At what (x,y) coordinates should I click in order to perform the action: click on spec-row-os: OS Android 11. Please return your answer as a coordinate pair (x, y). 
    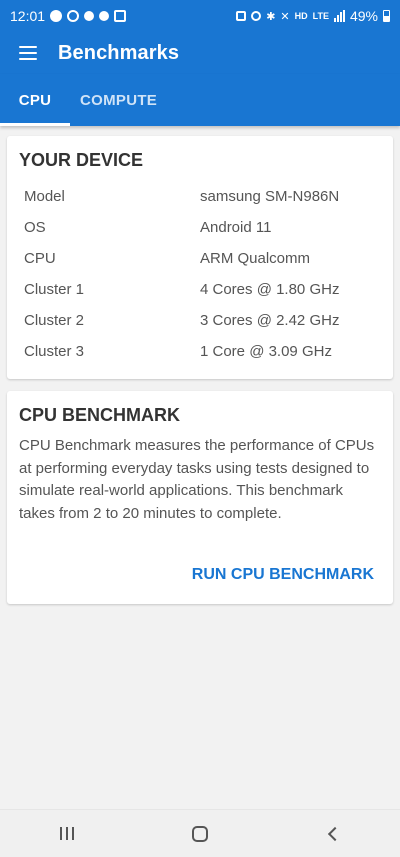
    Looking at the image, I should click on (200, 227).